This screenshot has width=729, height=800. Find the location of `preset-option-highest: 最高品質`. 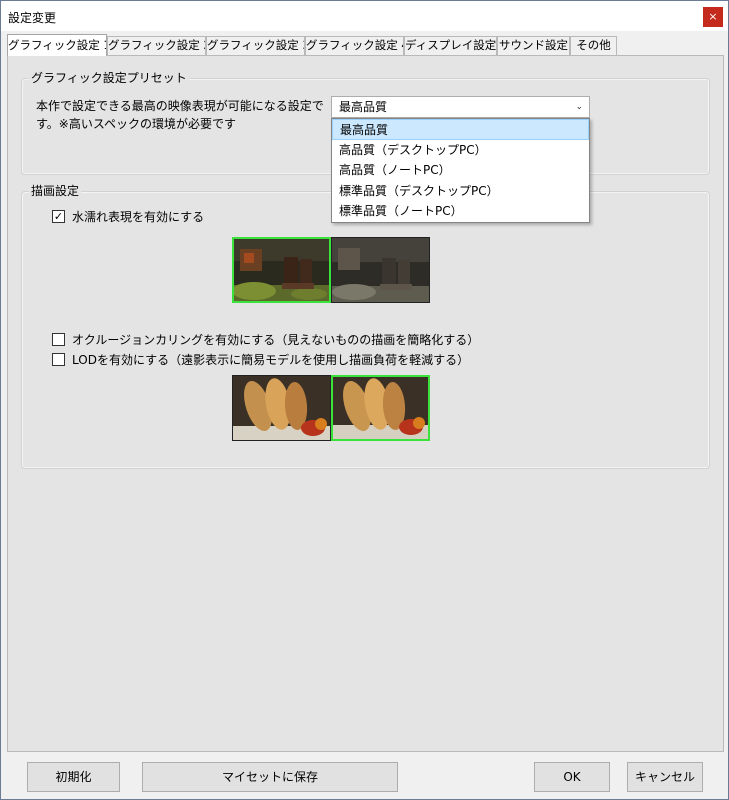

preset-option-highest: 最高品質 is located at coordinates (460, 129).